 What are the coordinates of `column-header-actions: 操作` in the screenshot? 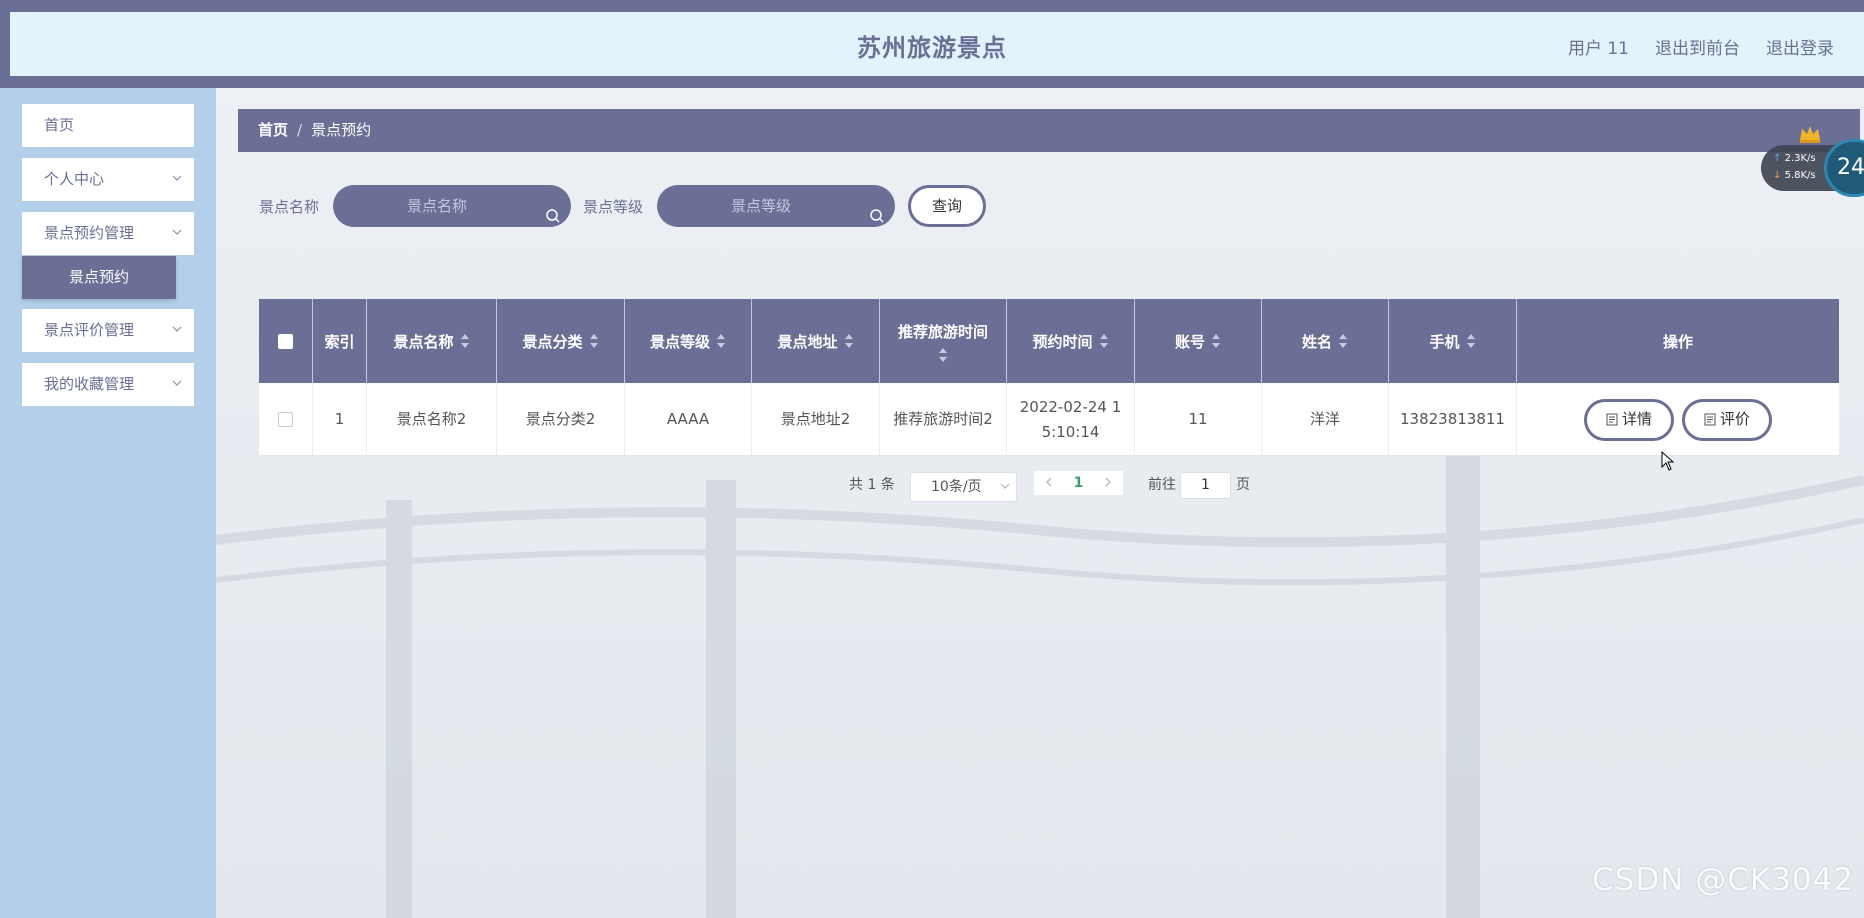 It's located at (1678, 341).